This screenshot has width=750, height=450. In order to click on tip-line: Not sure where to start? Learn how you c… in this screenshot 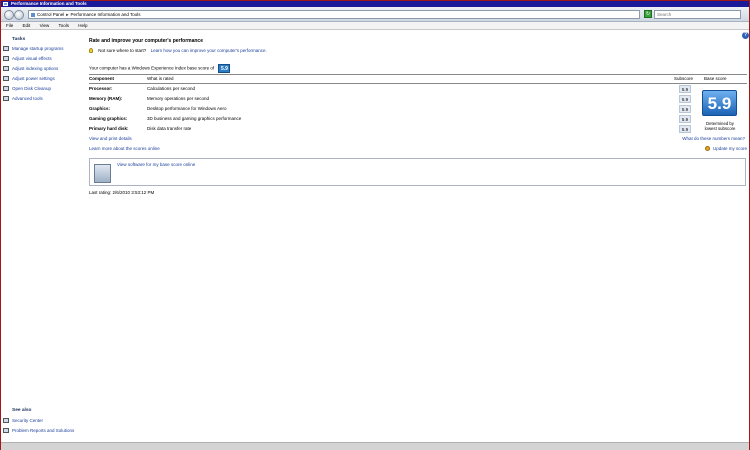, I will do `click(178, 51)`.